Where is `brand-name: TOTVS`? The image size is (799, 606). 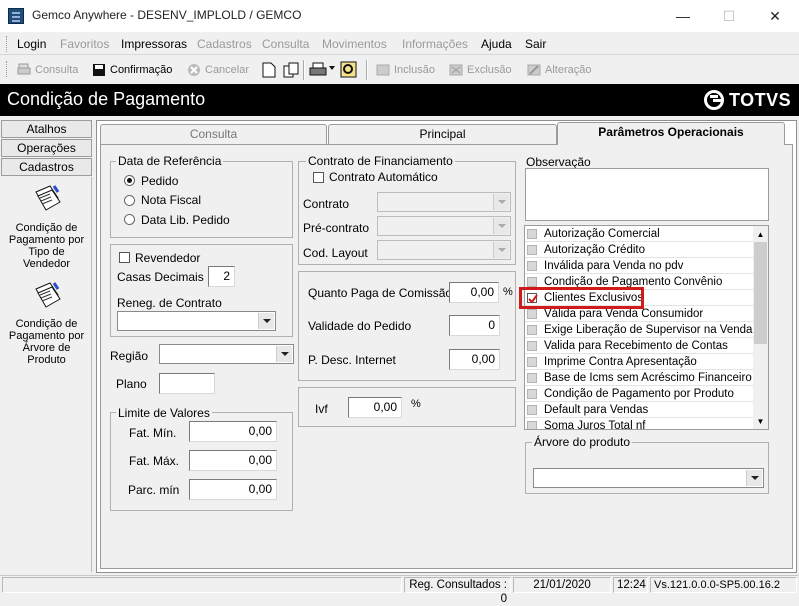
brand-name: TOTVS is located at coordinates (760, 100).